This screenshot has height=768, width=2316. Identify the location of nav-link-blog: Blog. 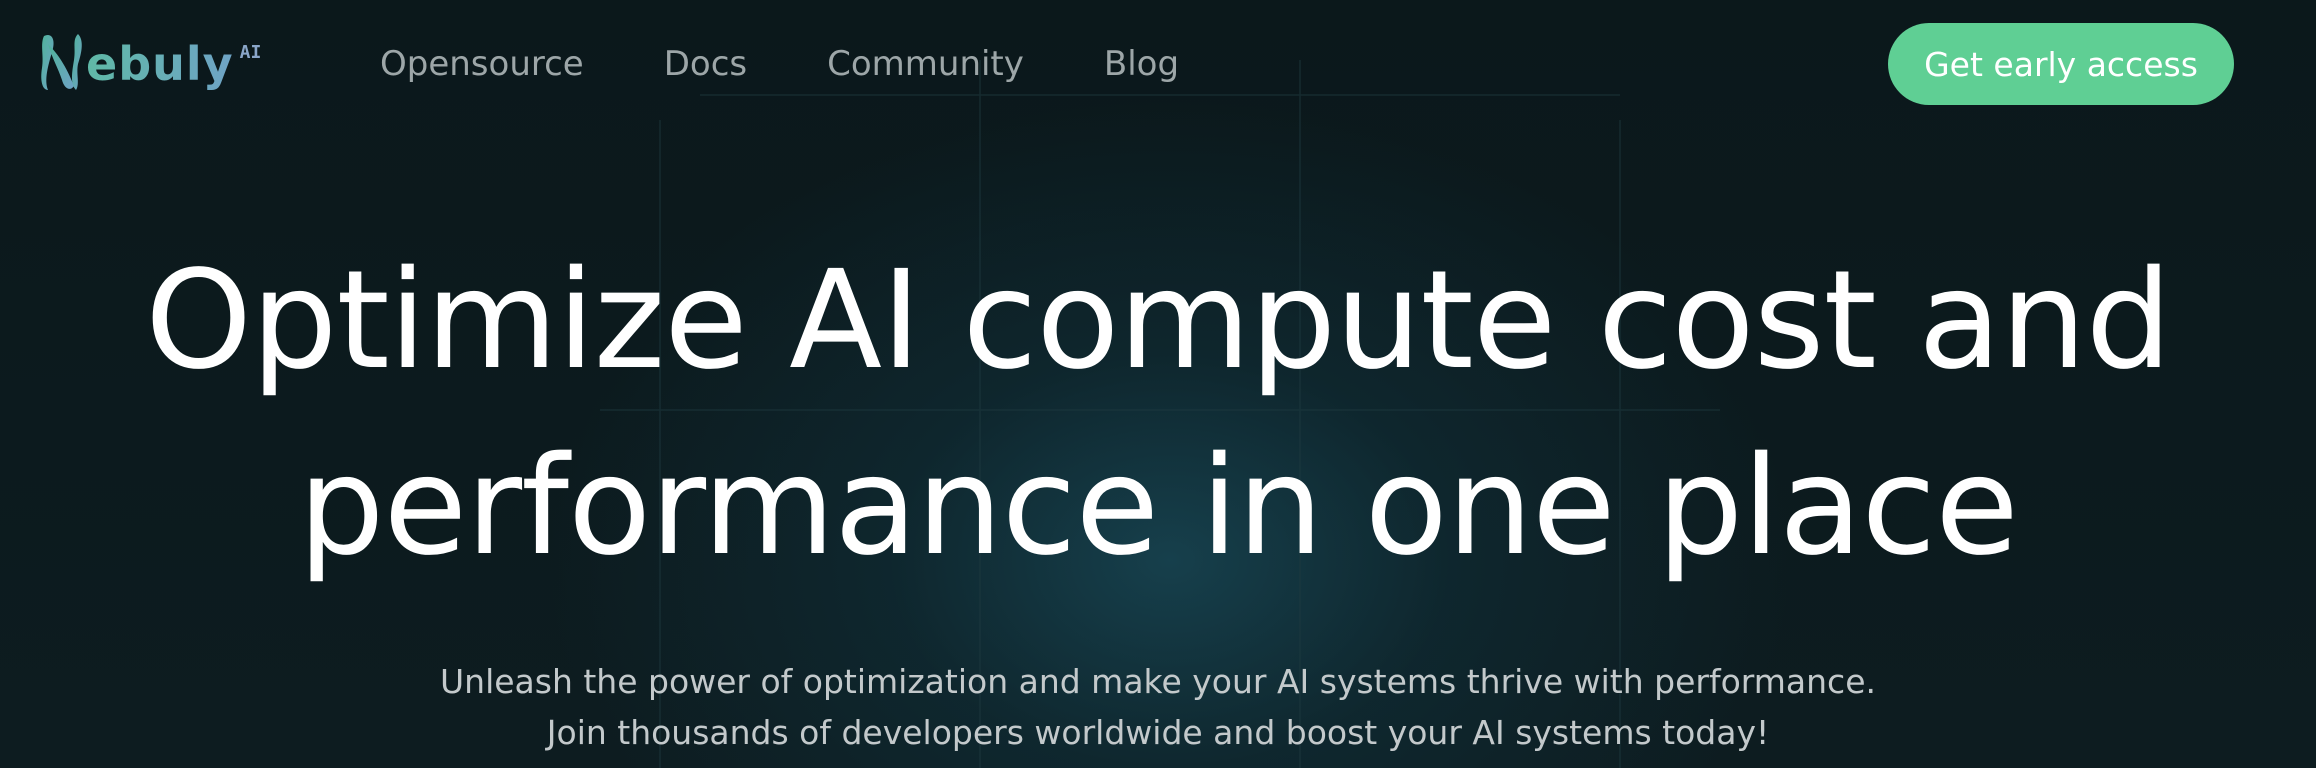
(1141, 64).